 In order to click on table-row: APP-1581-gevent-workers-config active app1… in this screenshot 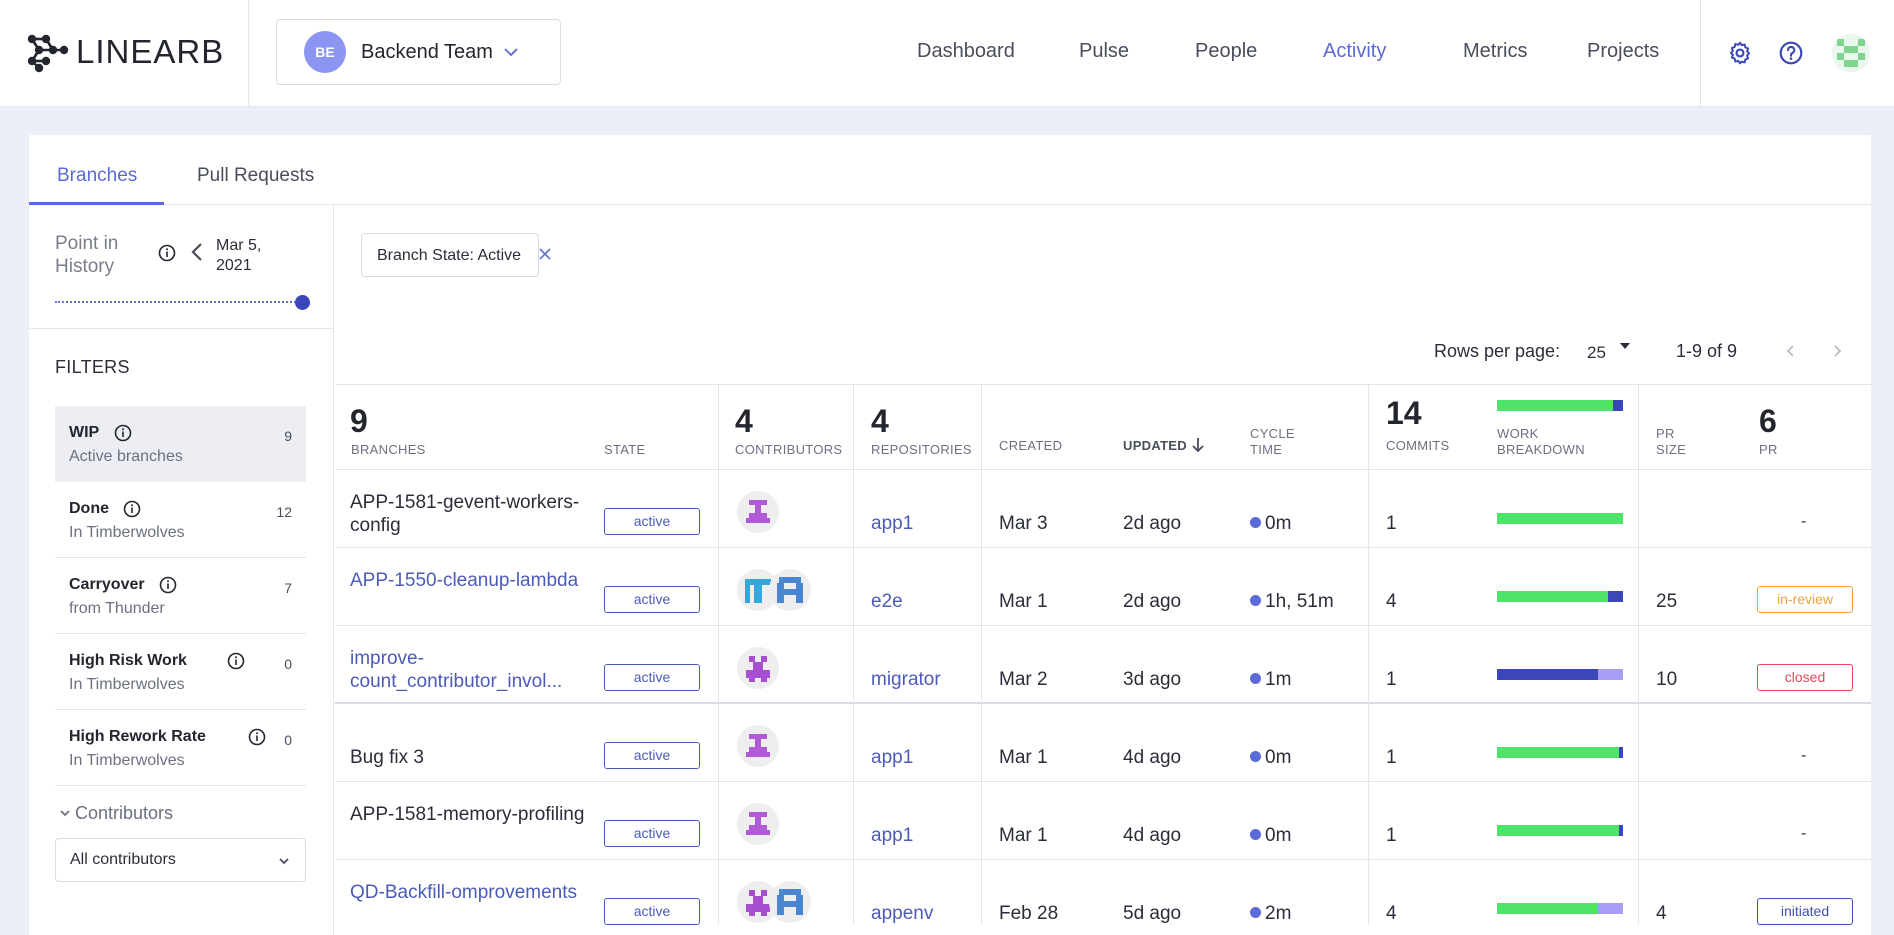, I will do `click(1103, 509)`.